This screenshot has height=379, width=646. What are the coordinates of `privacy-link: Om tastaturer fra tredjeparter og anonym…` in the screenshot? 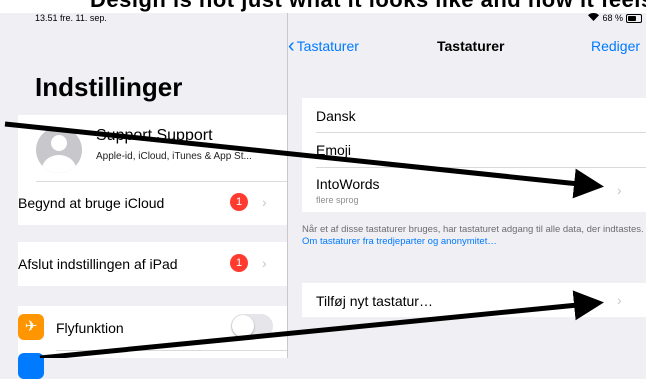 It's located at (399, 241).